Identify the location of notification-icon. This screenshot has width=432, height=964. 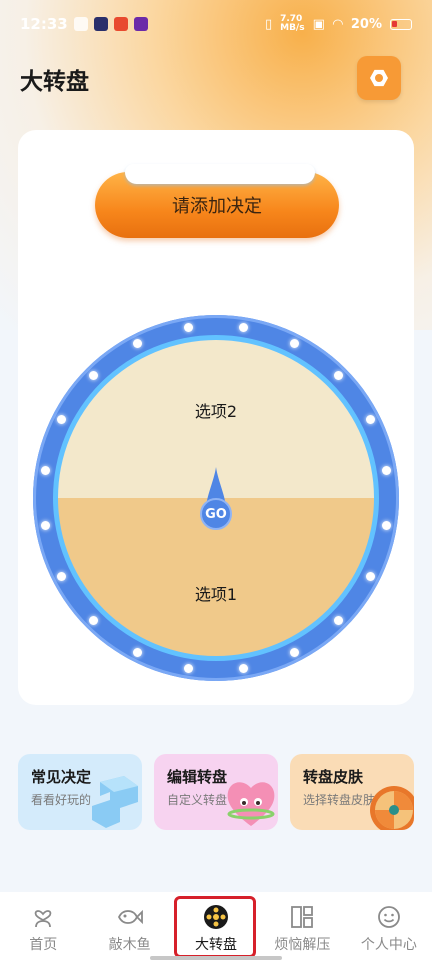
(80, 24).